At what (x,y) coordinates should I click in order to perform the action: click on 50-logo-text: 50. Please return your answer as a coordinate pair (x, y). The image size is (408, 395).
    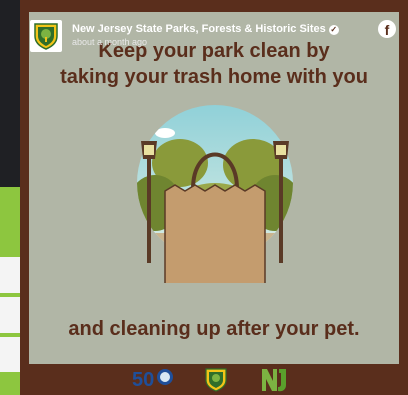
    Looking at the image, I should click on (143, 380).